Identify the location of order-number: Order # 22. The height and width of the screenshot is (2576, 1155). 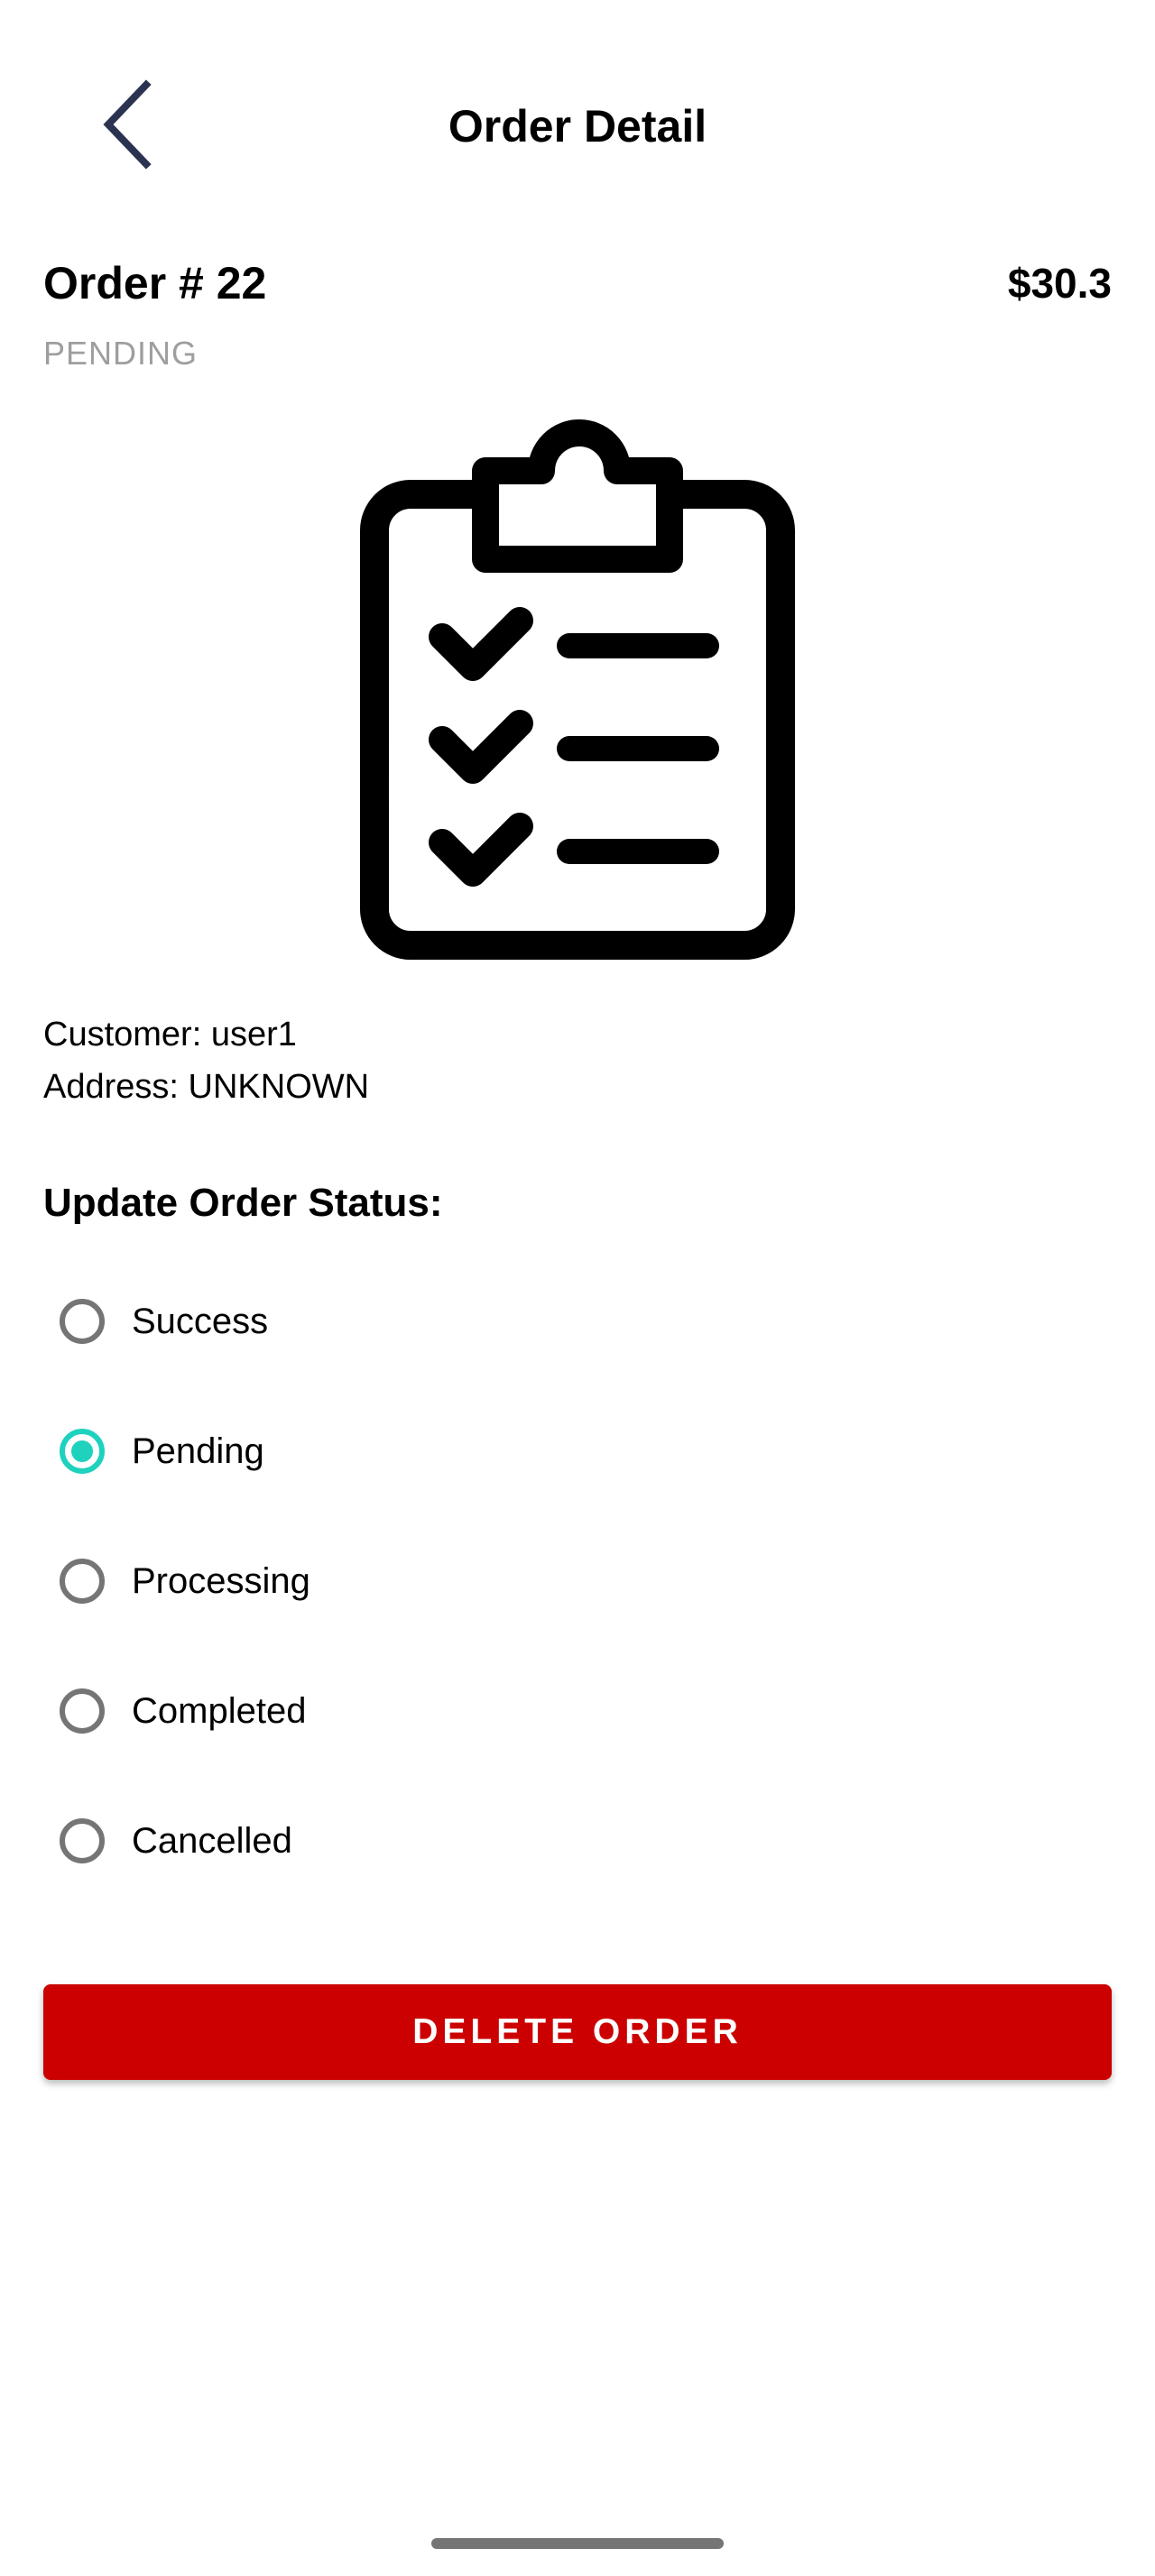
(155, 283).